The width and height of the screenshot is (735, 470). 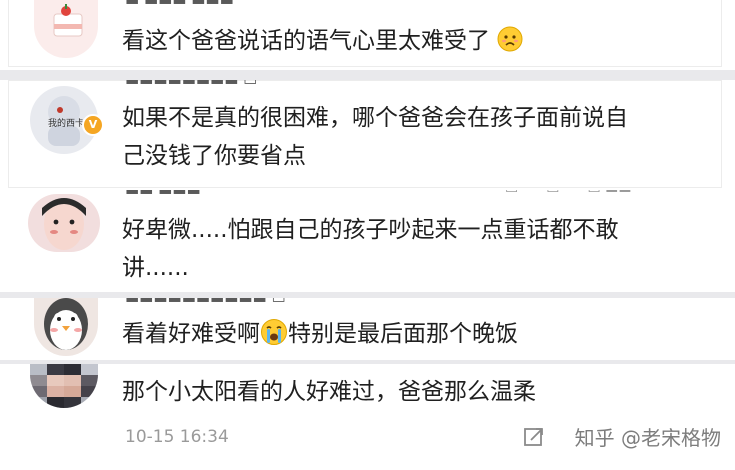 I want to click on pixelated-avatar-icon, so click(x=64, y=386).